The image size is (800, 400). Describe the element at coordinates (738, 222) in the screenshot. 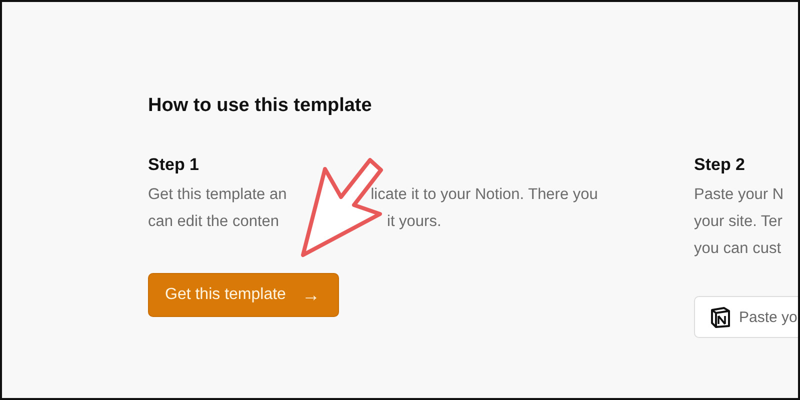

I see `step-description: your site. Ter` at that location.